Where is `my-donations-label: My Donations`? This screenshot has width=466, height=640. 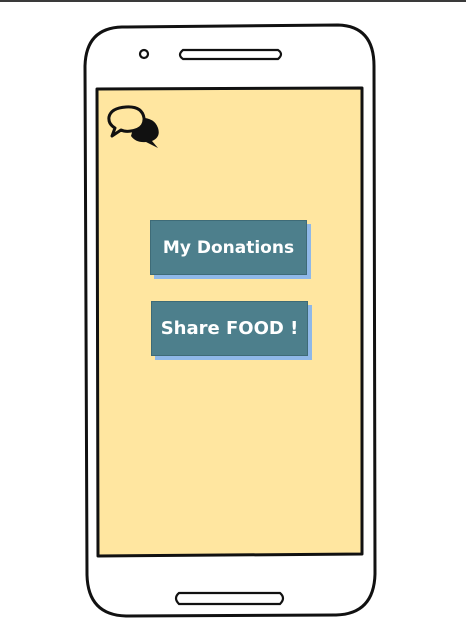
my-donations-label: My Donations is located at coordinates (228, 247).